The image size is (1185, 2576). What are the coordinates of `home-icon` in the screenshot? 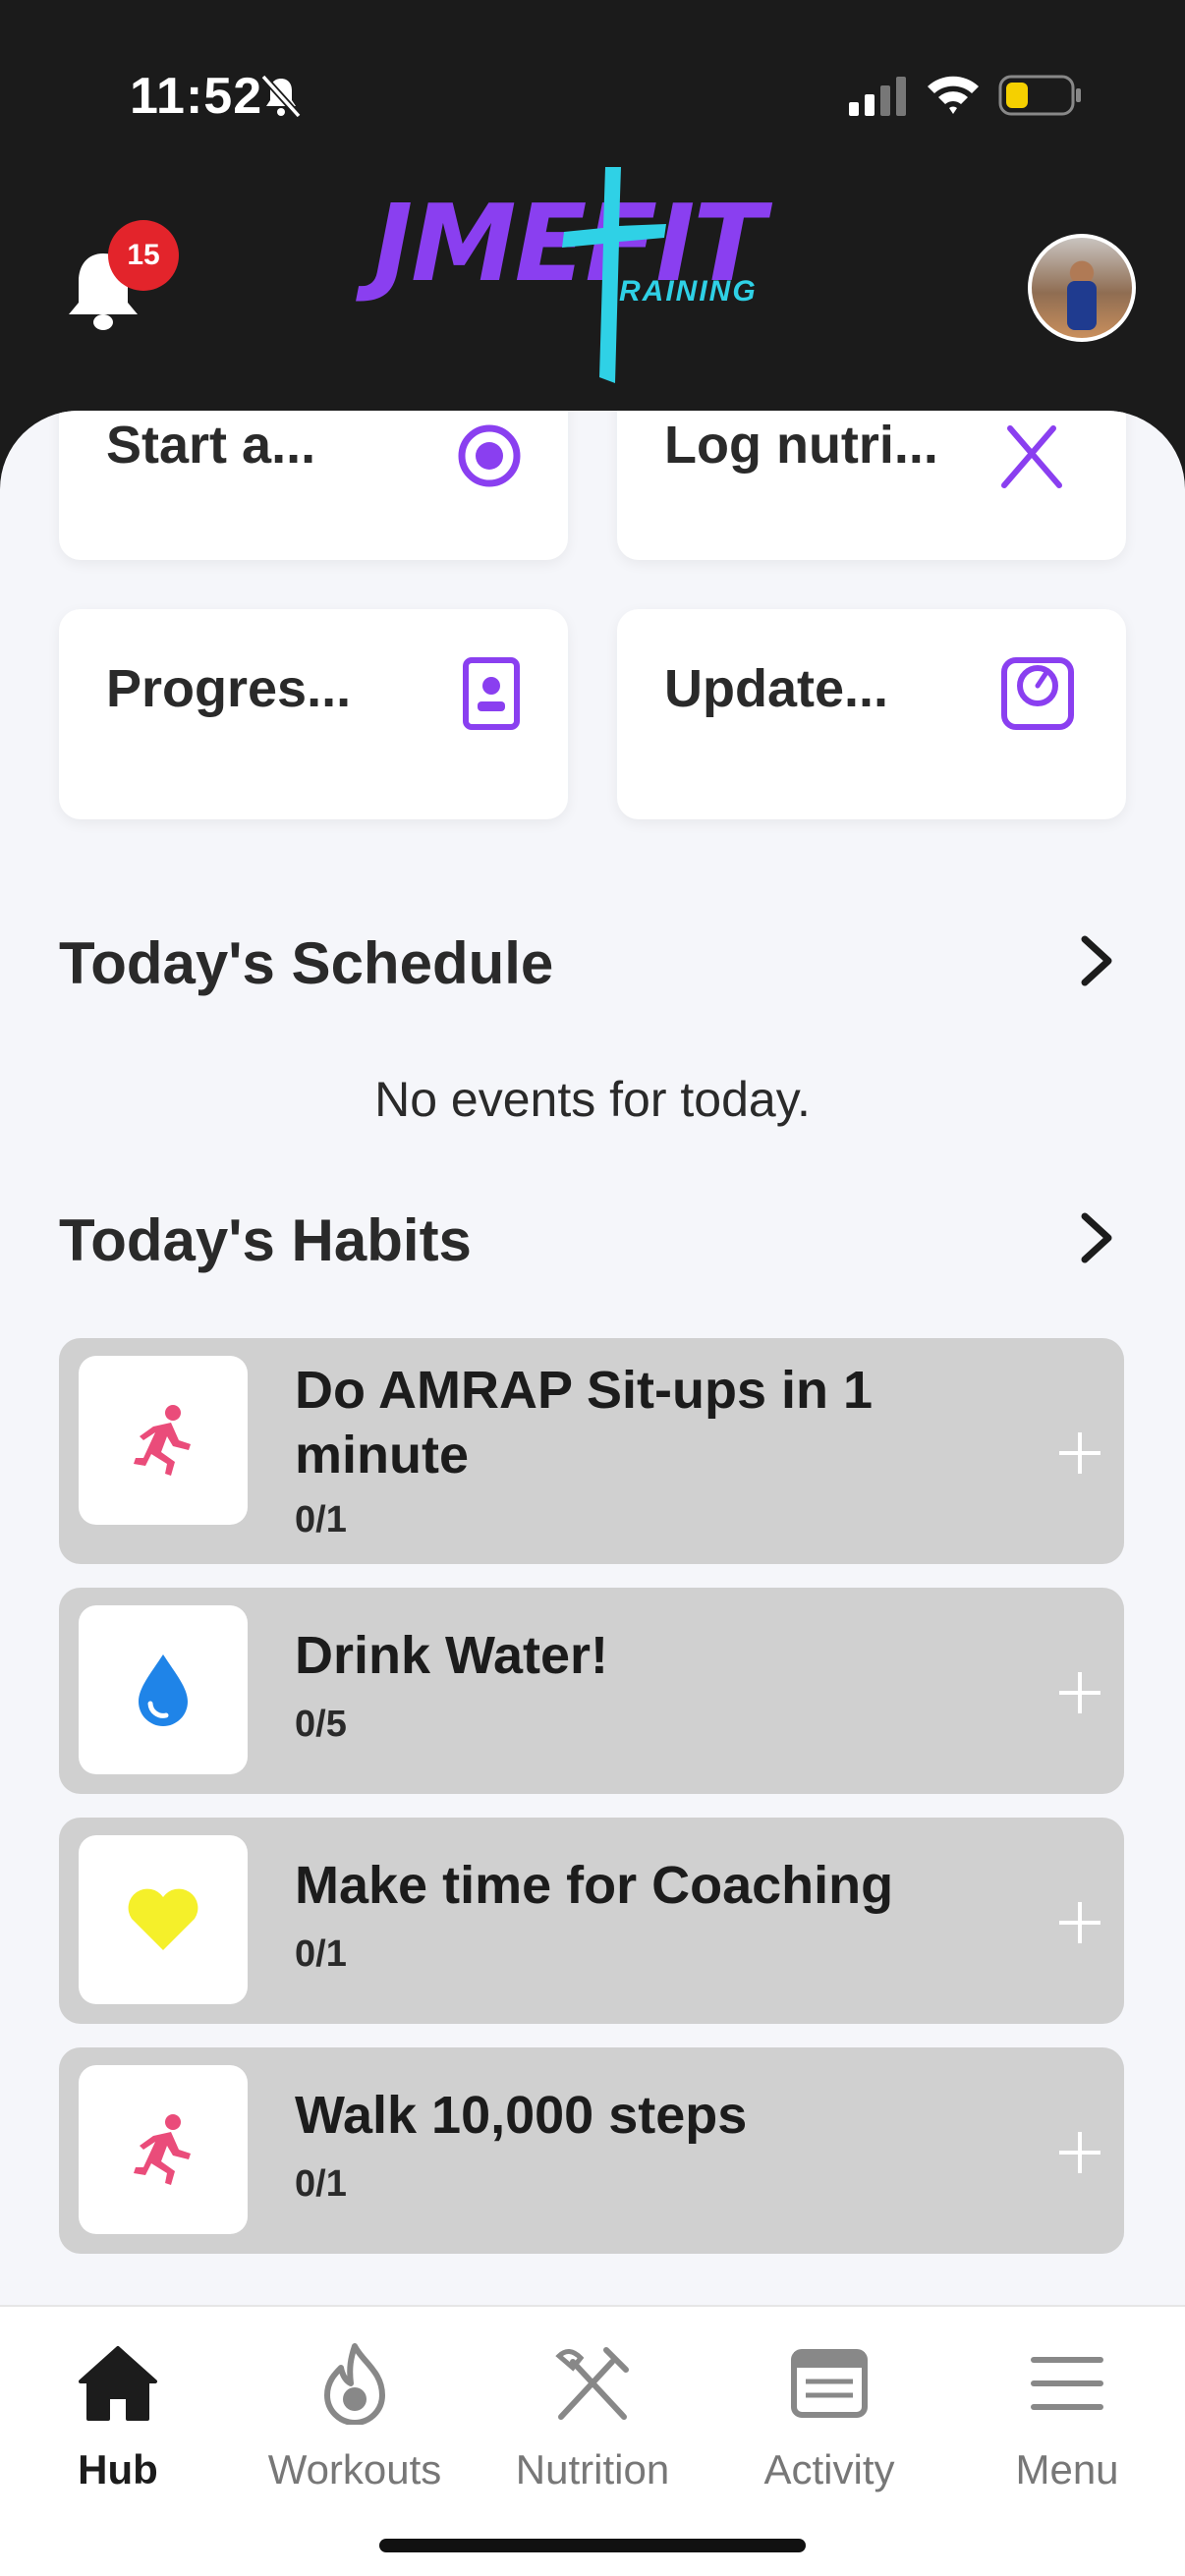 It's located at (118, 2383).